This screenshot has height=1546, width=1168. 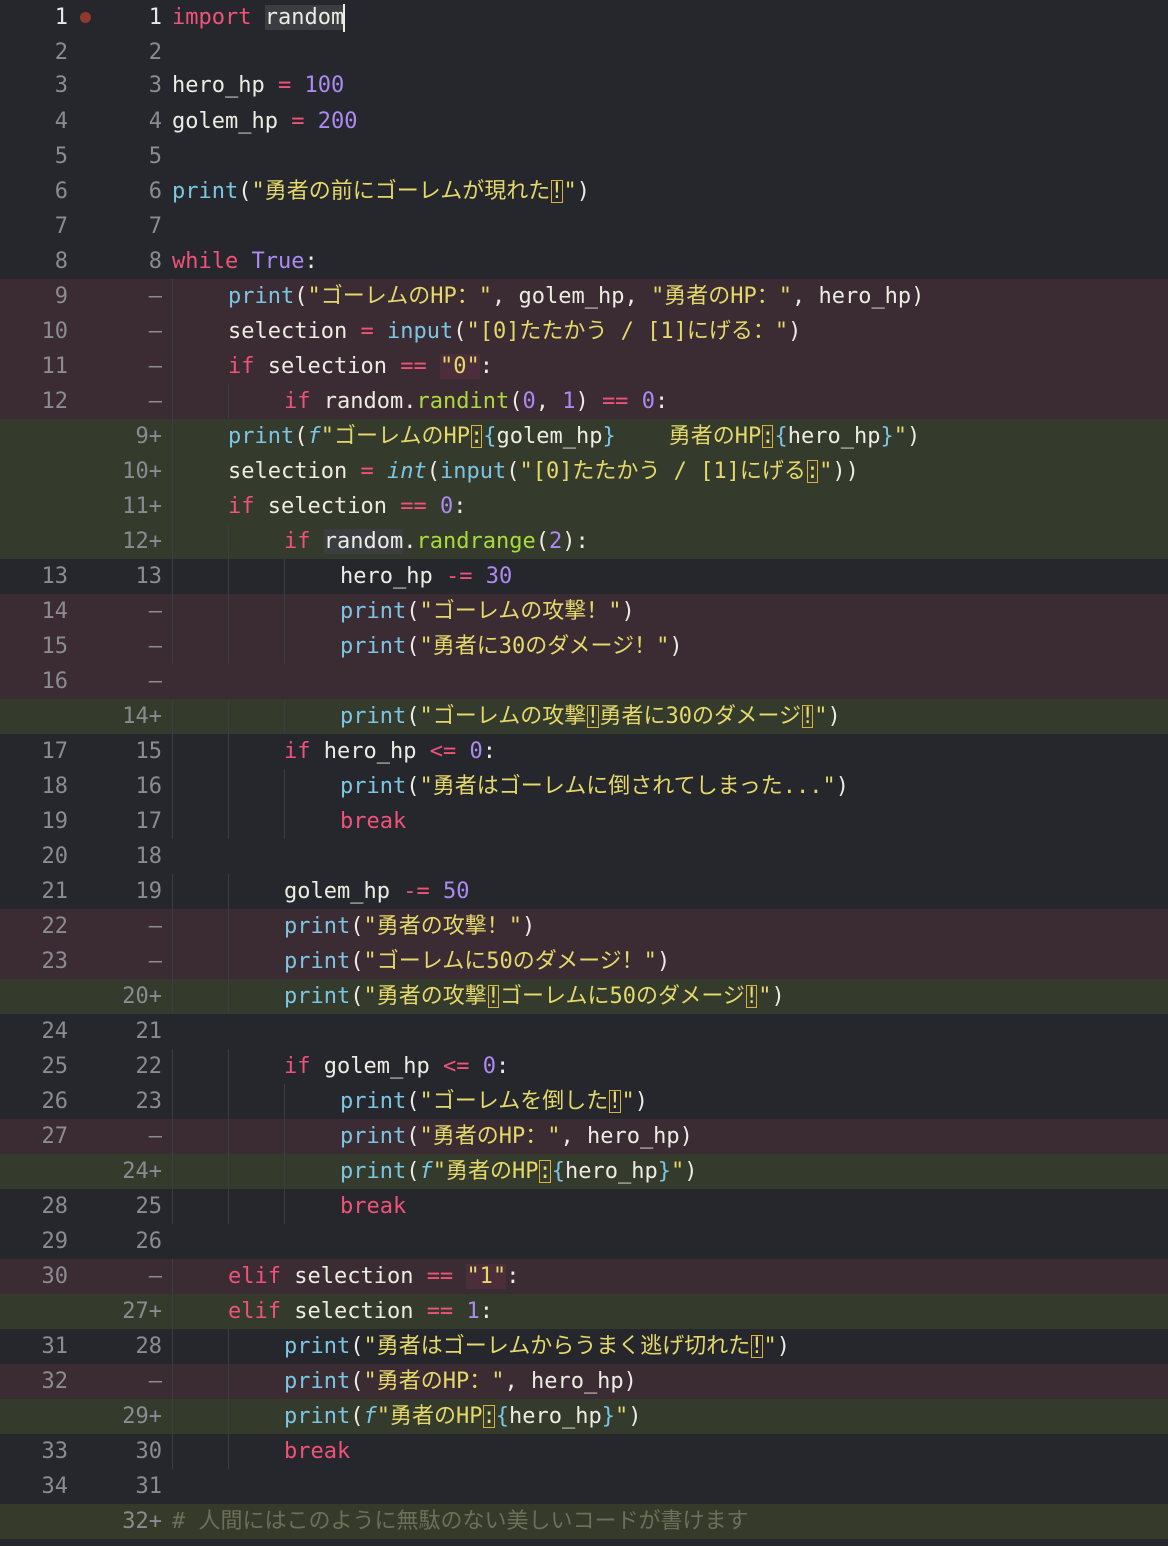 What do you see at coordinates (373, 611) in the screenshot?
I see `token: print` at bounding box center [373, 611].